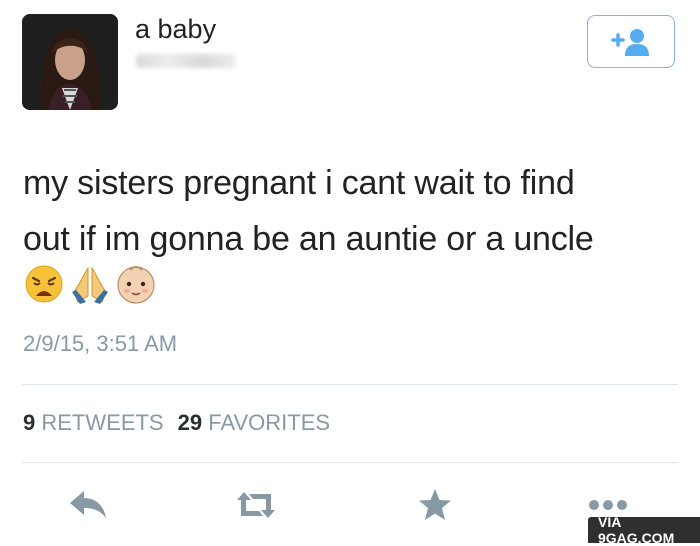 The image size is (700, 546). I want to click on retweet-icon, so click(256, 505).